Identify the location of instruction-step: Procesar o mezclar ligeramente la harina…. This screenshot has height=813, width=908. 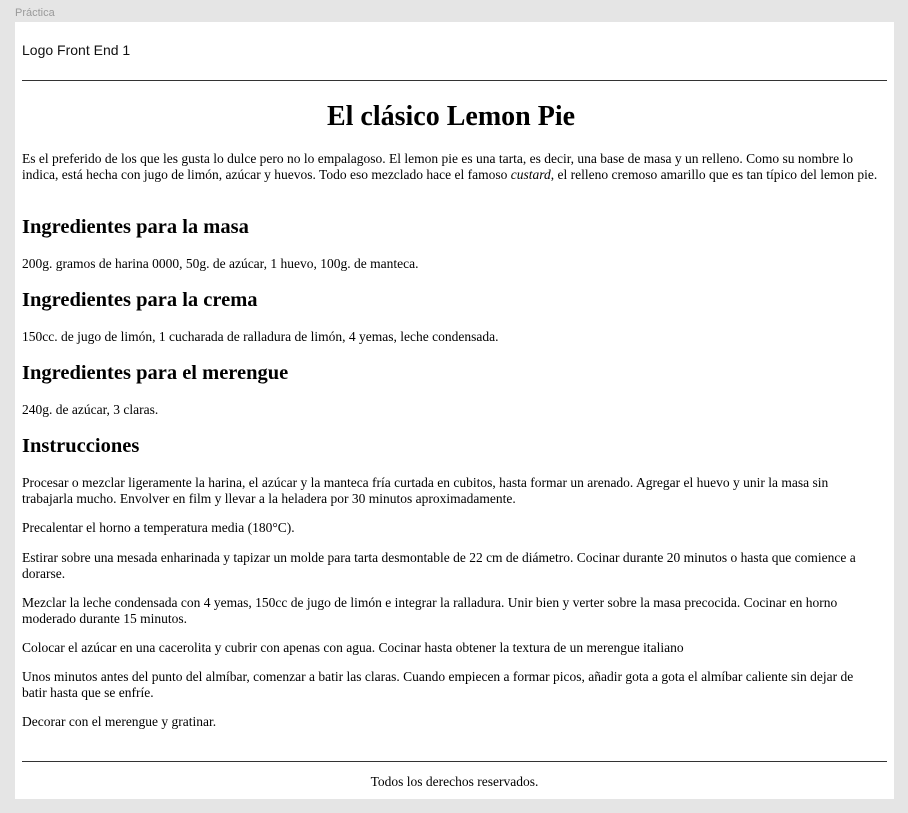
(425, 490).